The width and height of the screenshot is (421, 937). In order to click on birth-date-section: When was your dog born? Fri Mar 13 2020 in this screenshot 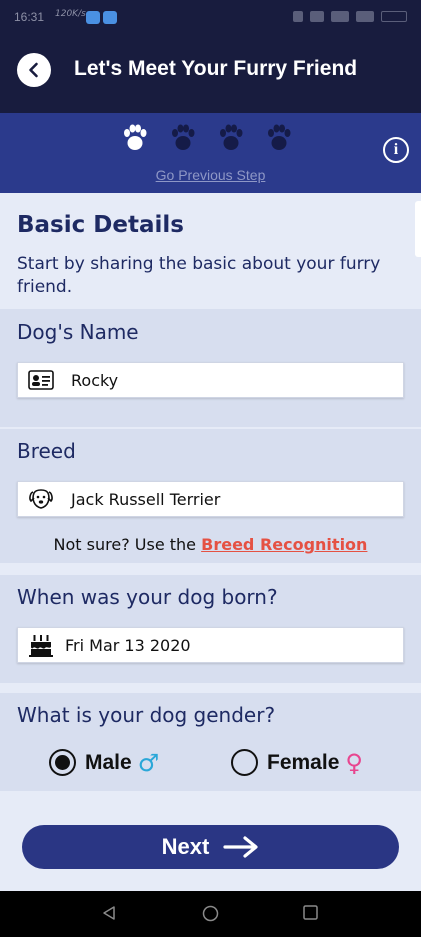, I will do `click(210, 629)`.